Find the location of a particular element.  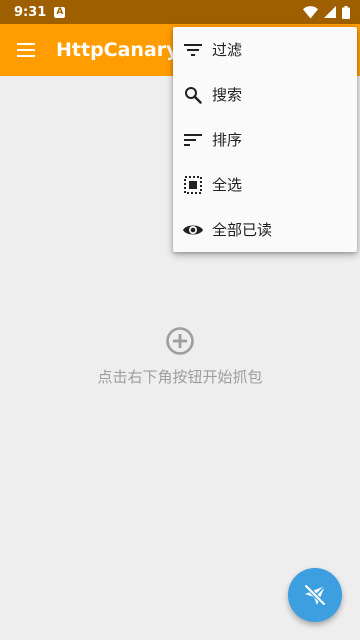

navigation-menu-button is located at coordinates (26, 50).